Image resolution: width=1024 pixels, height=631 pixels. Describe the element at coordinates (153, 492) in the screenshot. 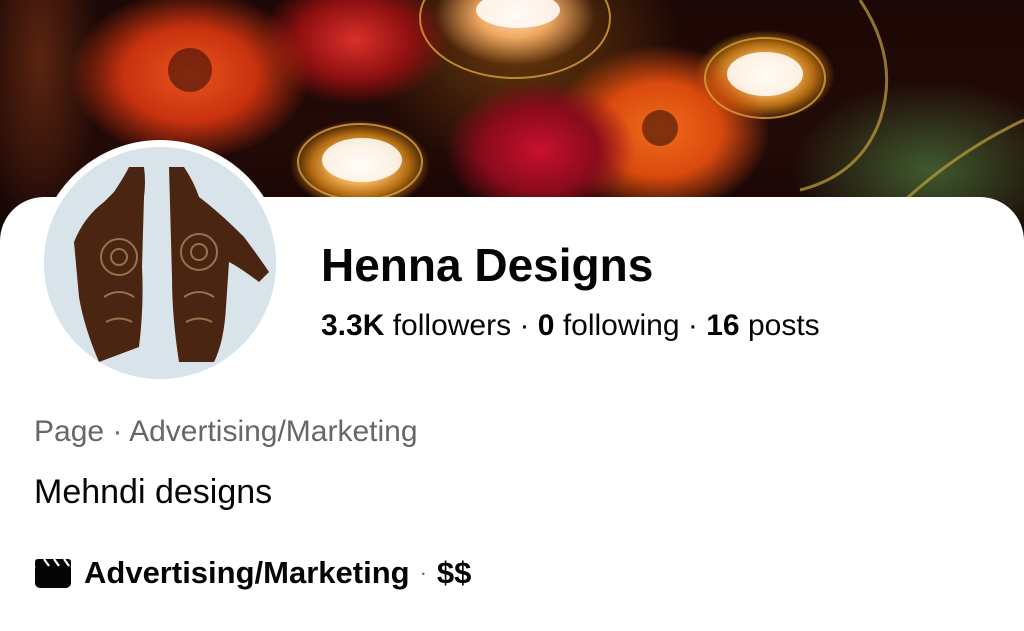

I see `page-intro: Mehndi designs` at that location.